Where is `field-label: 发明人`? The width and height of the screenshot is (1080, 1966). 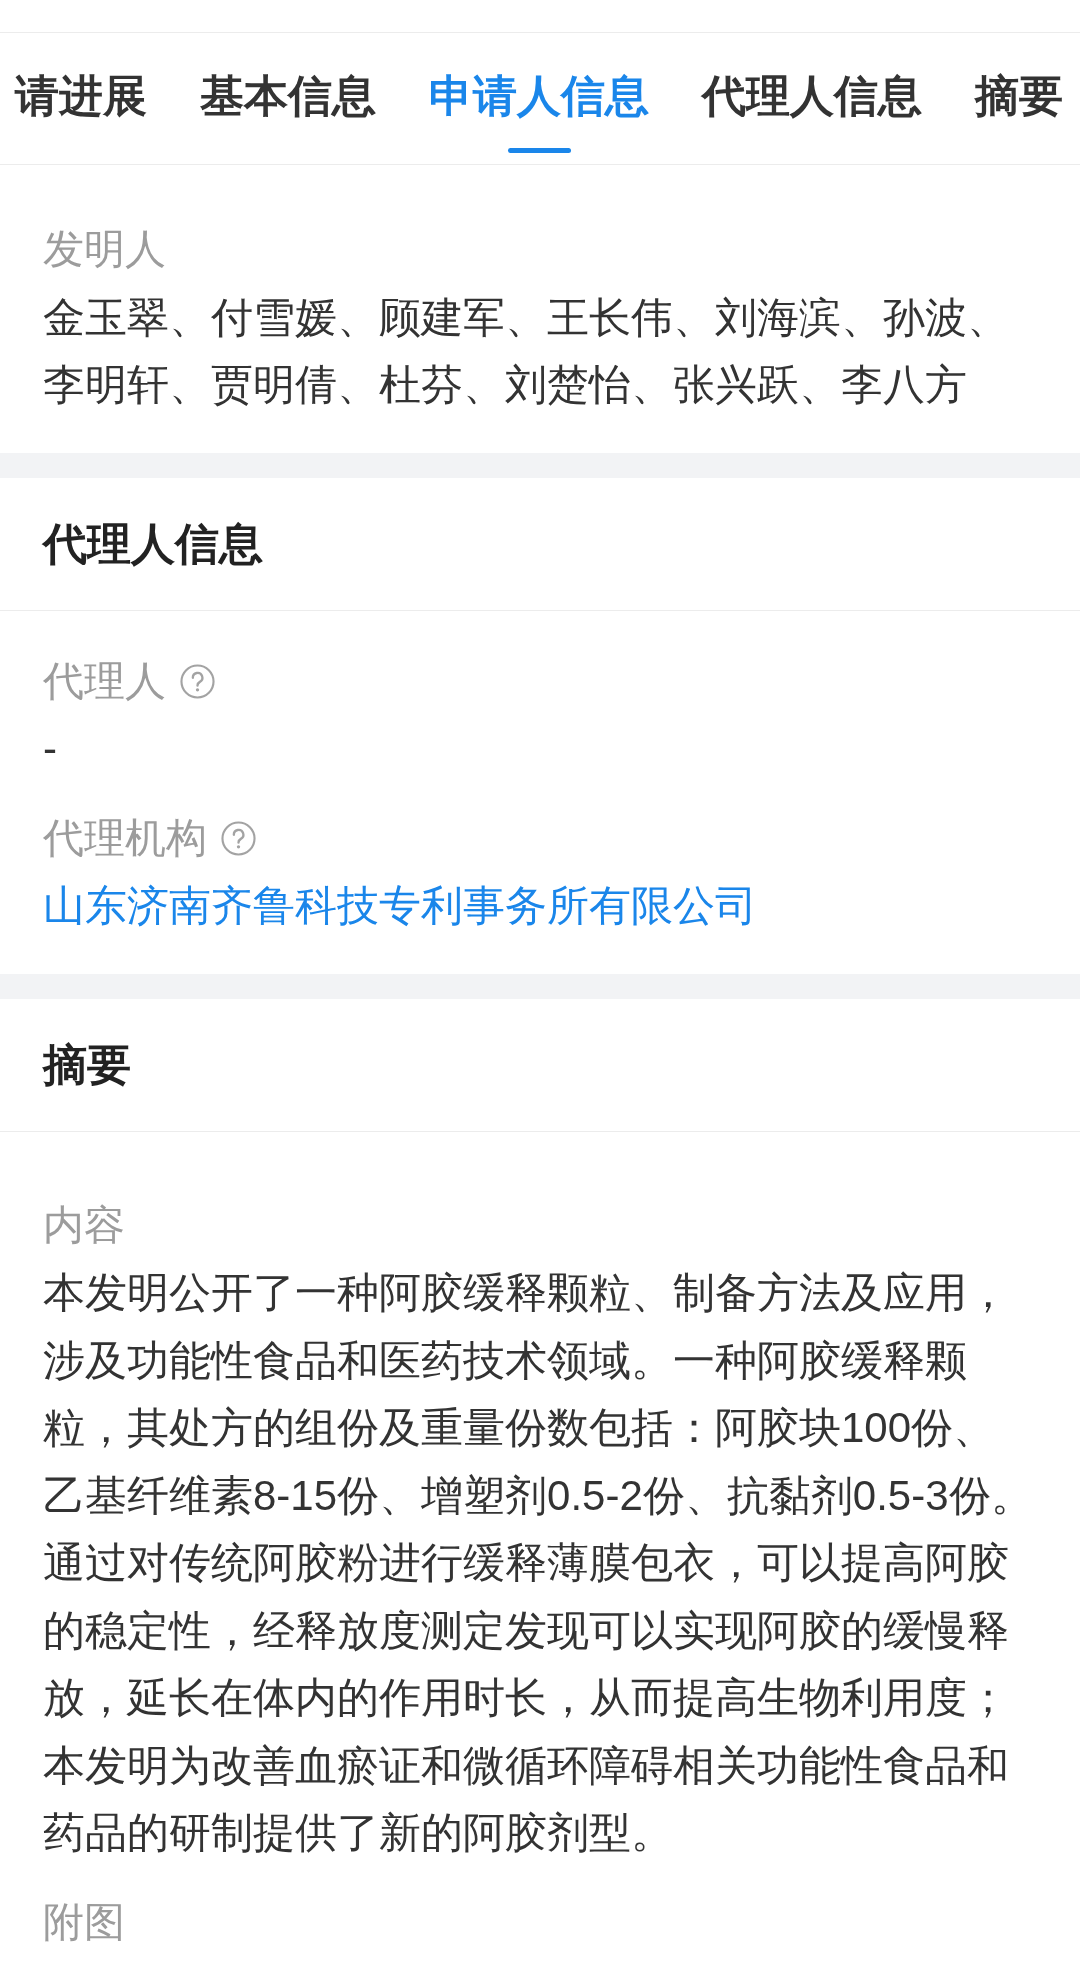
field-label: 发明人 is located at coordinates (104, 249).